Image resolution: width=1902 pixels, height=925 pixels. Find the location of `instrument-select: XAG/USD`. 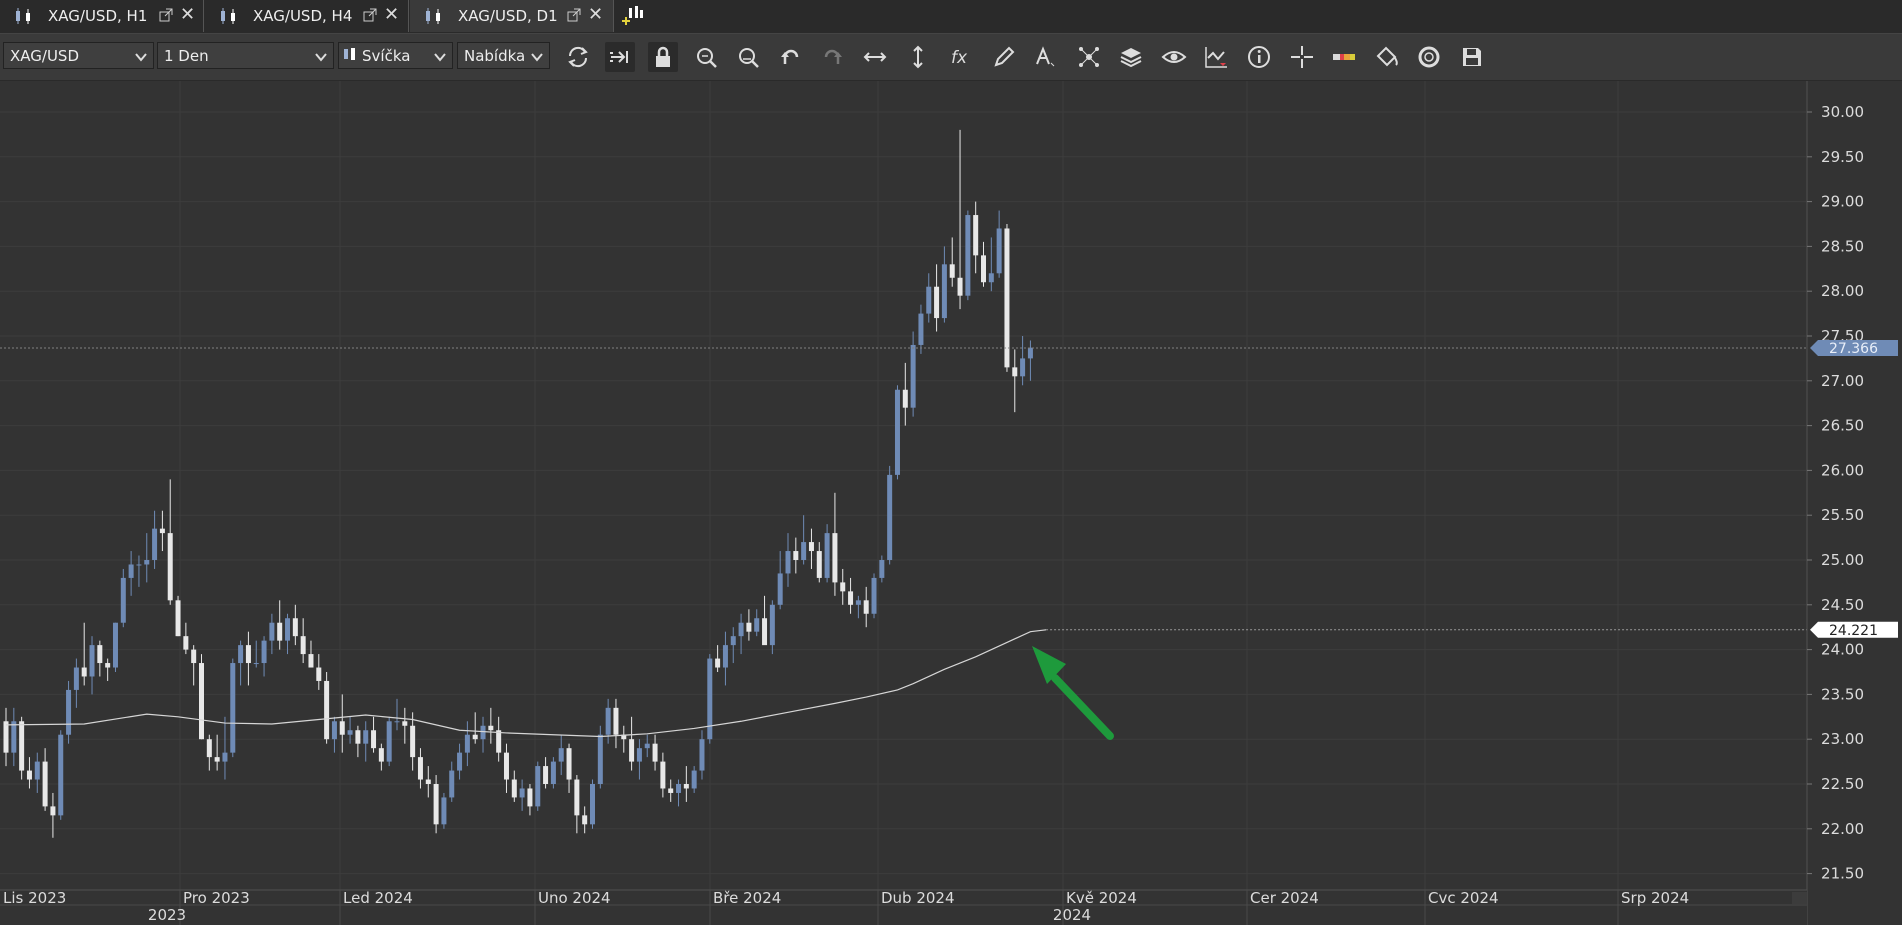

instrument-select: XAG/USD is located at coordinates (78, 55).